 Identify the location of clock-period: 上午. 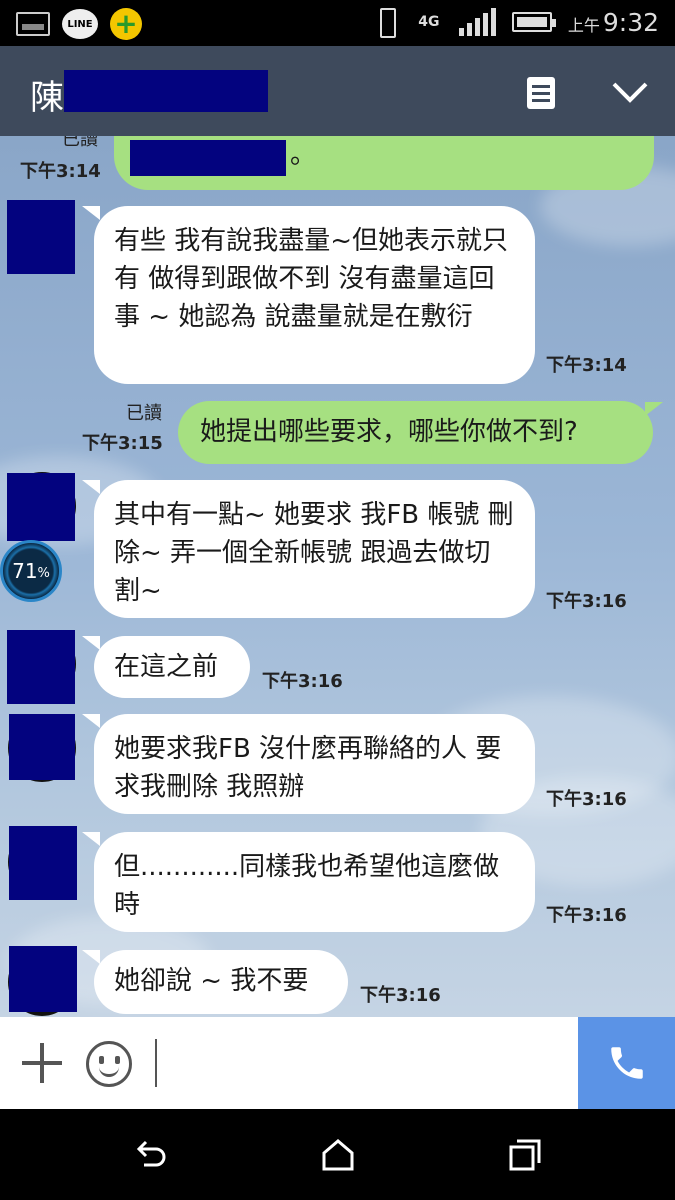
(583, 25).